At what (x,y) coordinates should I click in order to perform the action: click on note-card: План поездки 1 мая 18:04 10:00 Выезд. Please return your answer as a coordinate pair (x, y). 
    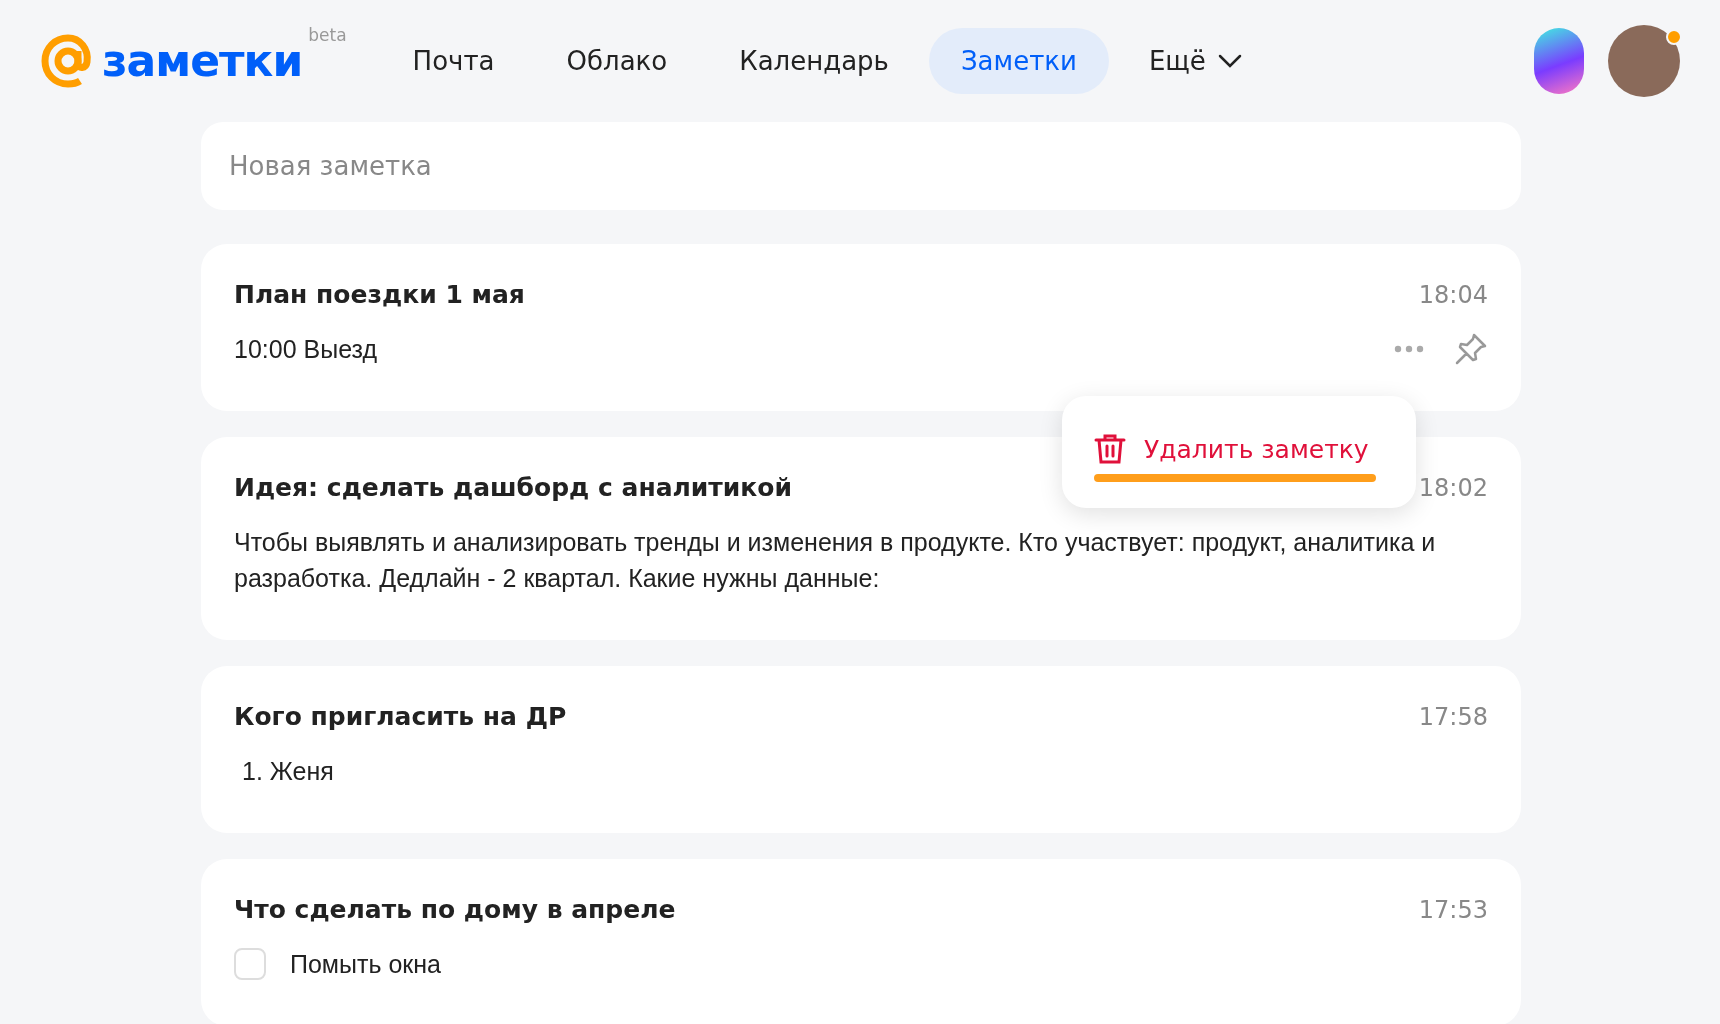
    Looking at the image, I should click on (861, 327).